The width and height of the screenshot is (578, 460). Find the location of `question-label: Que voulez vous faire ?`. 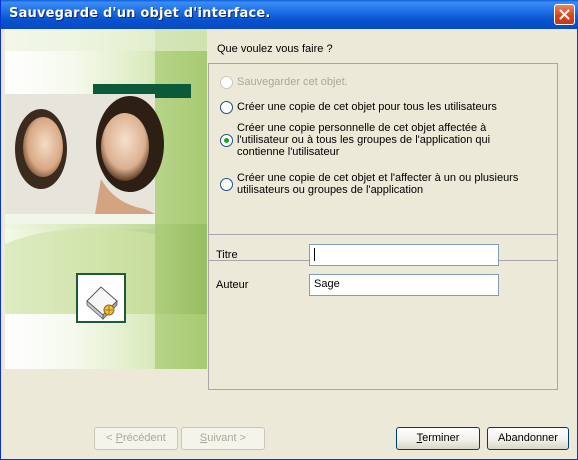

question-label: Que voulez vous faire ? is located at coordinates (275, 49).